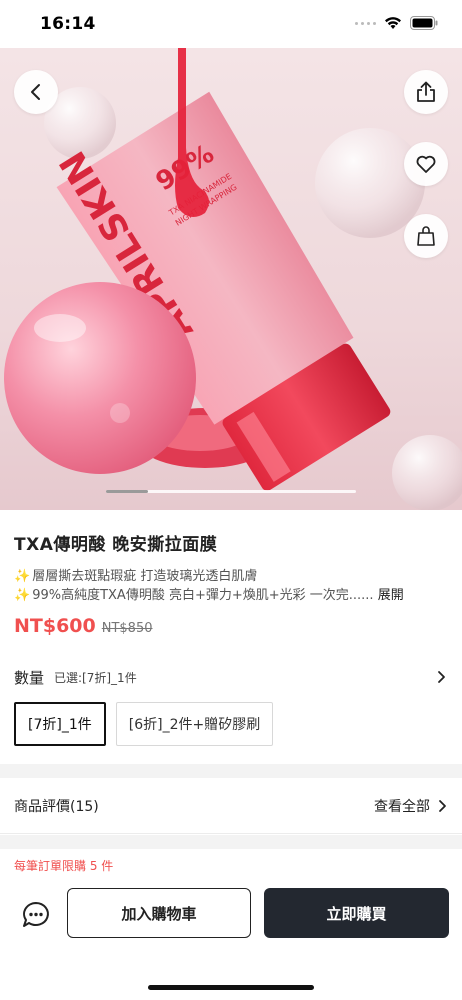  I want to click on price-row: NT$600 NT$850, so click(231, 626).